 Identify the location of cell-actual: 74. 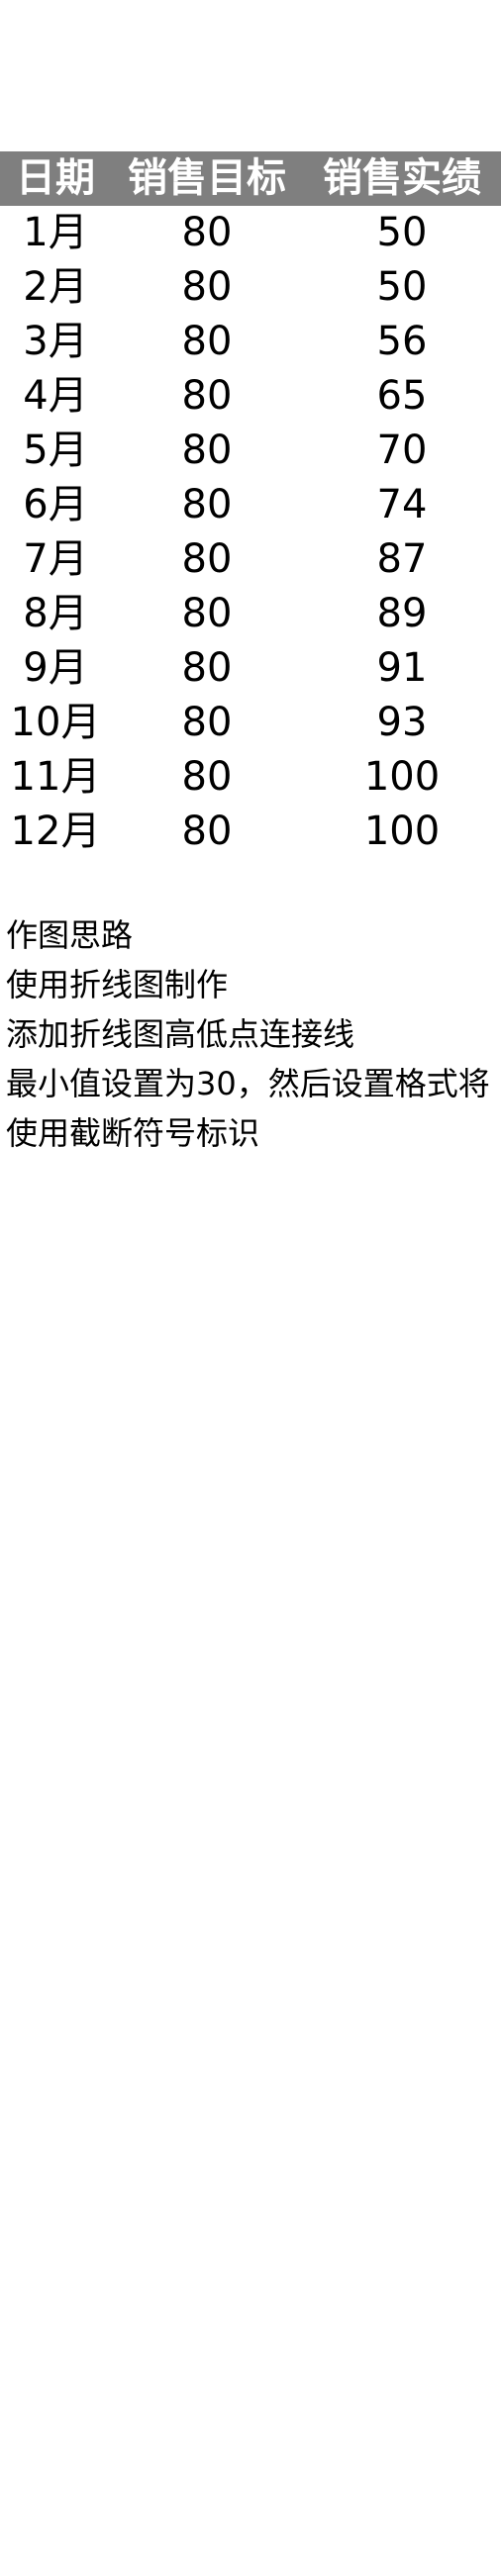
(402, 505).